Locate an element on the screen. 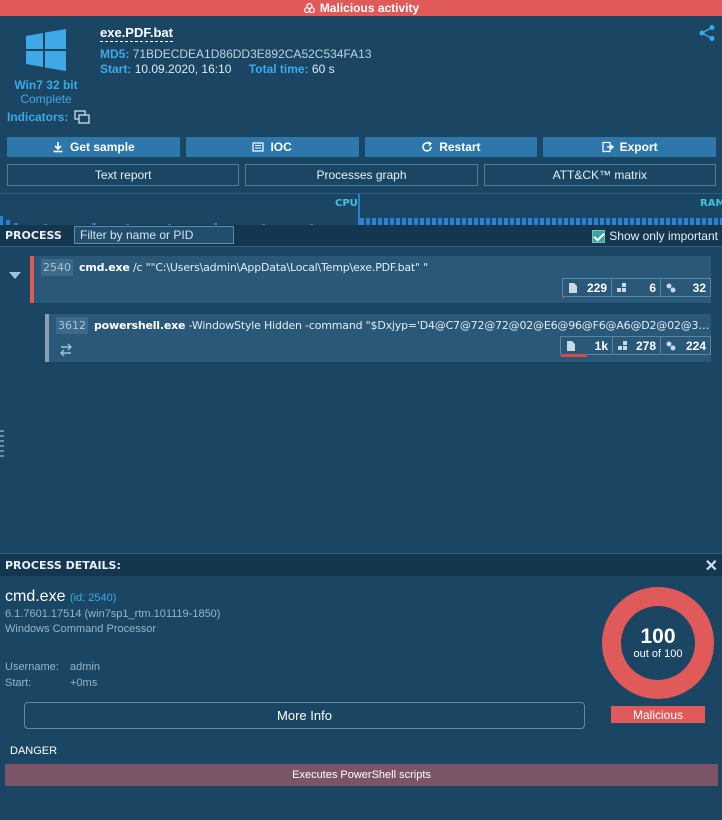  registry-count: 278 is located at coordinates (645, 345).